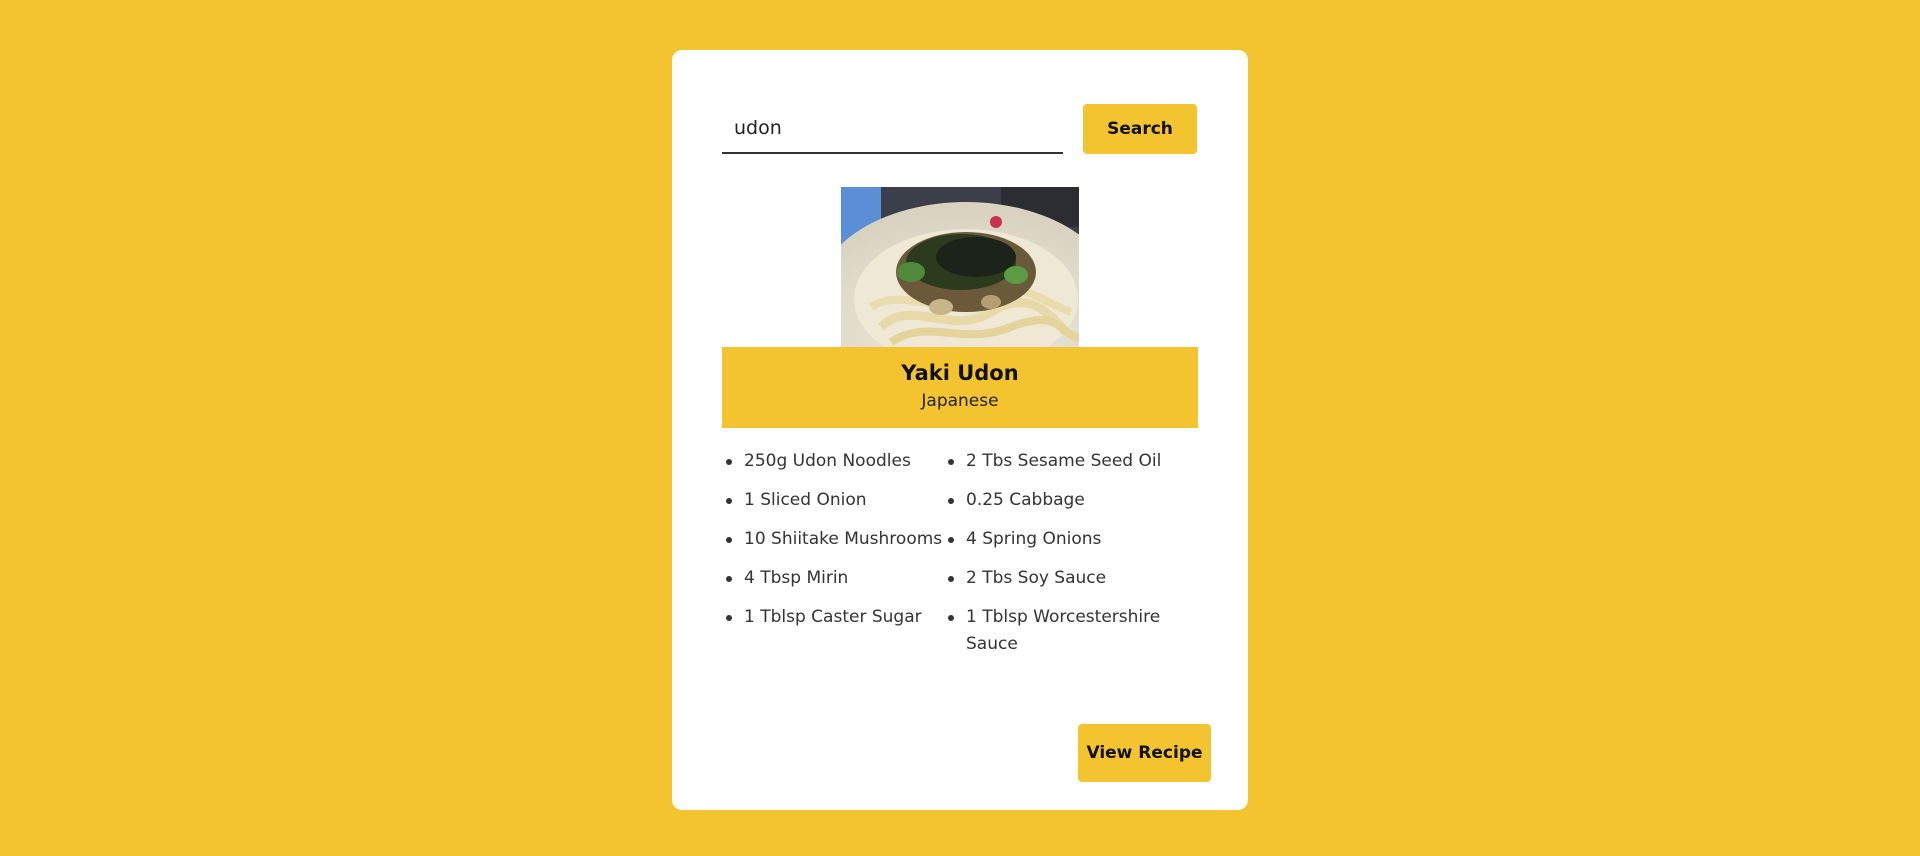 Image resolution: width=1920 pixels, height=856 pixels. What do you see at coordinates (1071, 631) in the screenshot?
I see `ingredient-item: 1 Tblsp Worcestershire Sauce` at bounding box center [1071, 631].